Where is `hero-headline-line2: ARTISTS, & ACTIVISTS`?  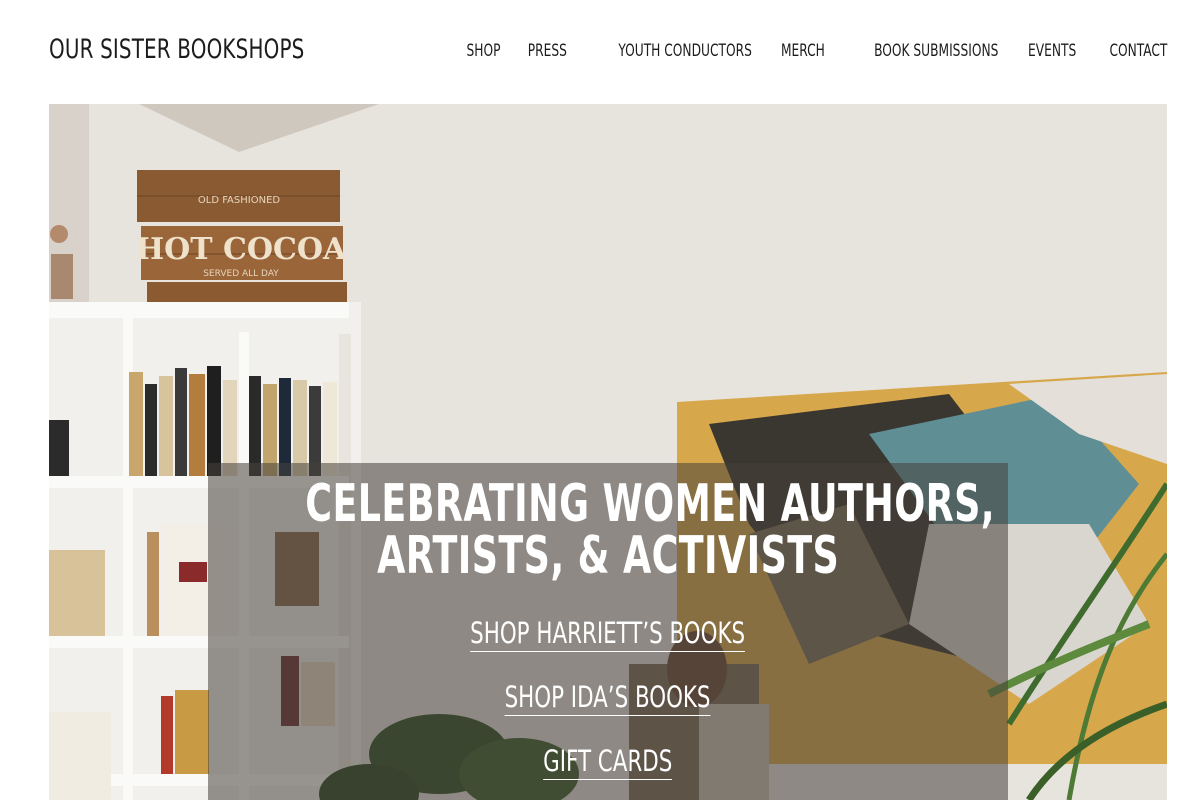 hero-headline-line2: ARTISTS, & ACTIVISTS is located at coordinates (608, 556).